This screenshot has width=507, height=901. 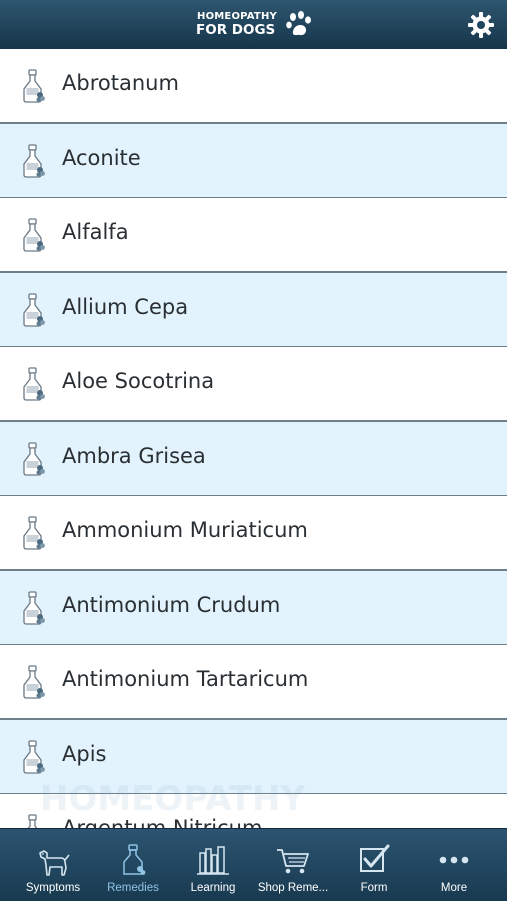 I want to click on remedy-name: Allium Cepa, so click(x=125, y=307).